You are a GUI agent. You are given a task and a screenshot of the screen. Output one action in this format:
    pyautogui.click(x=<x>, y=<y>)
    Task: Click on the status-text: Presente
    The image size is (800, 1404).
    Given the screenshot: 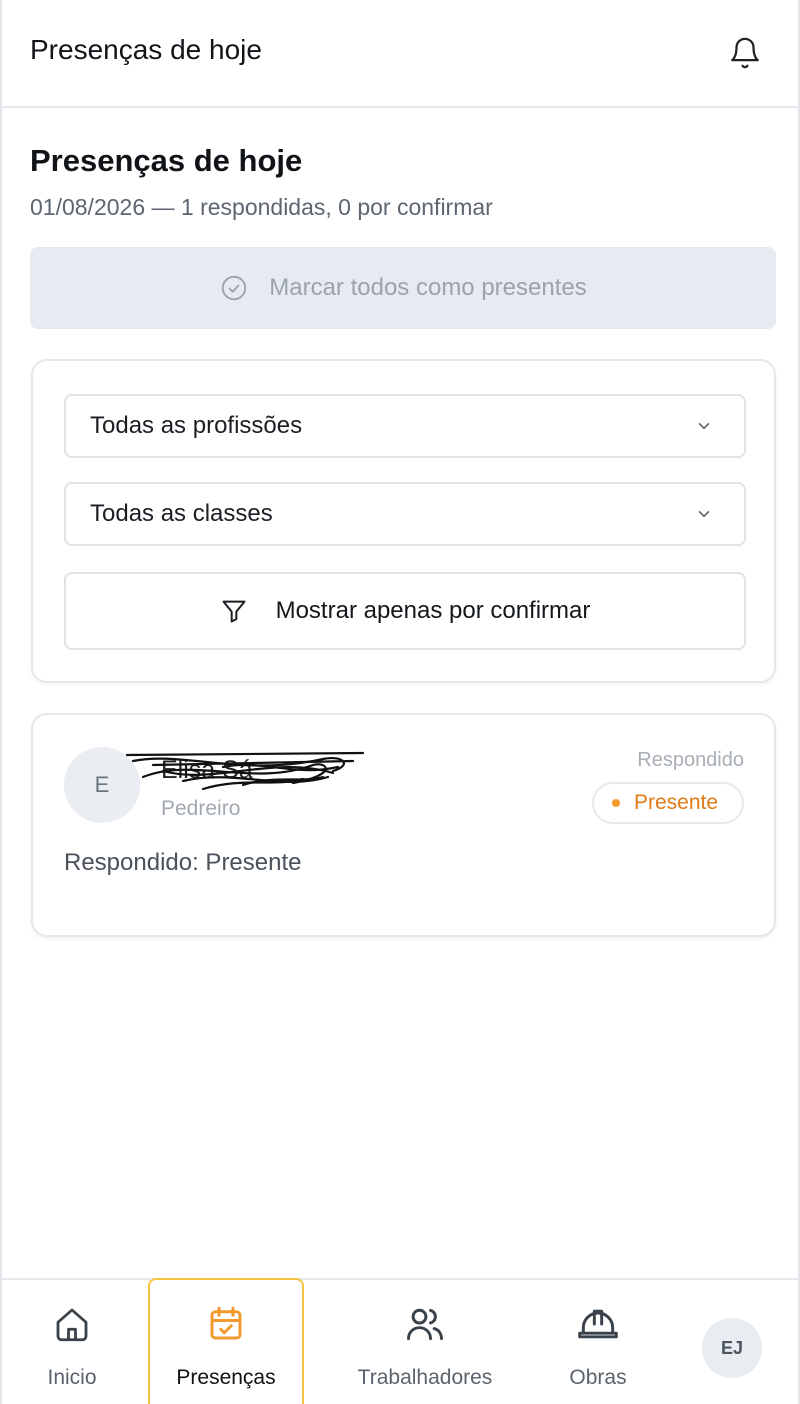 What is the action you would take?
    pyautogui.click(x=676, y=802)
    